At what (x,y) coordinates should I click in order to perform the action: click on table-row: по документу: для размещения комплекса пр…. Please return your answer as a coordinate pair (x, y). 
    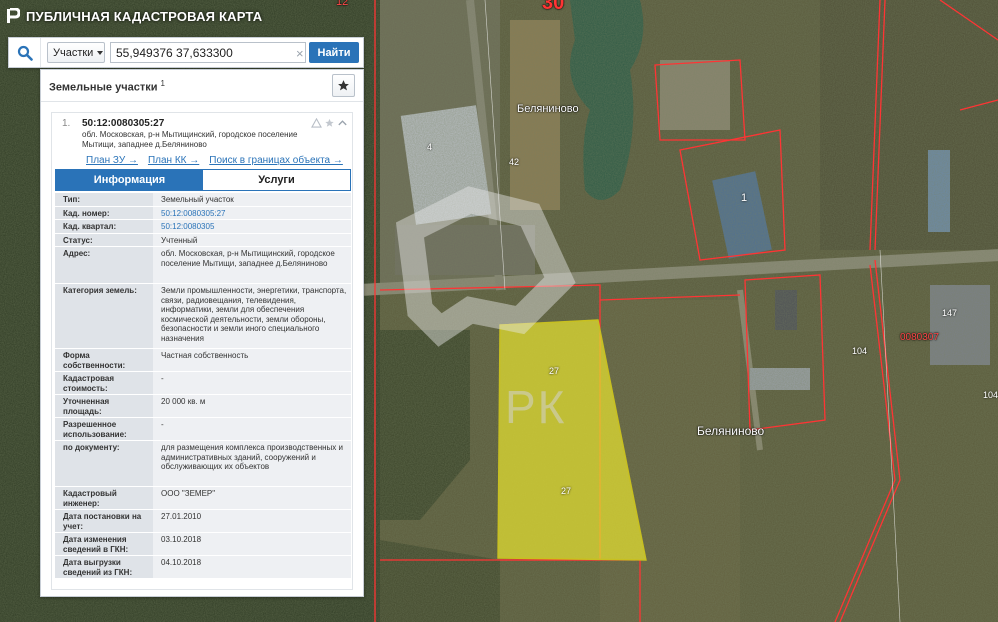
    Looking at the image, I should click on (203, 464).